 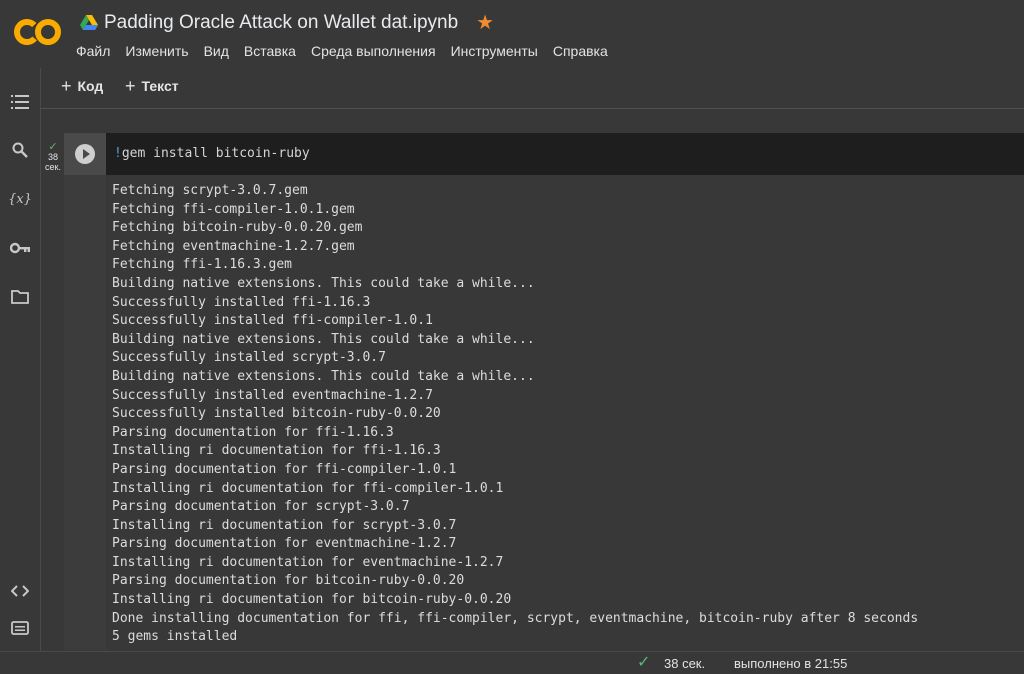 I want to click on run-cell-button, so click(x=85, y=154).